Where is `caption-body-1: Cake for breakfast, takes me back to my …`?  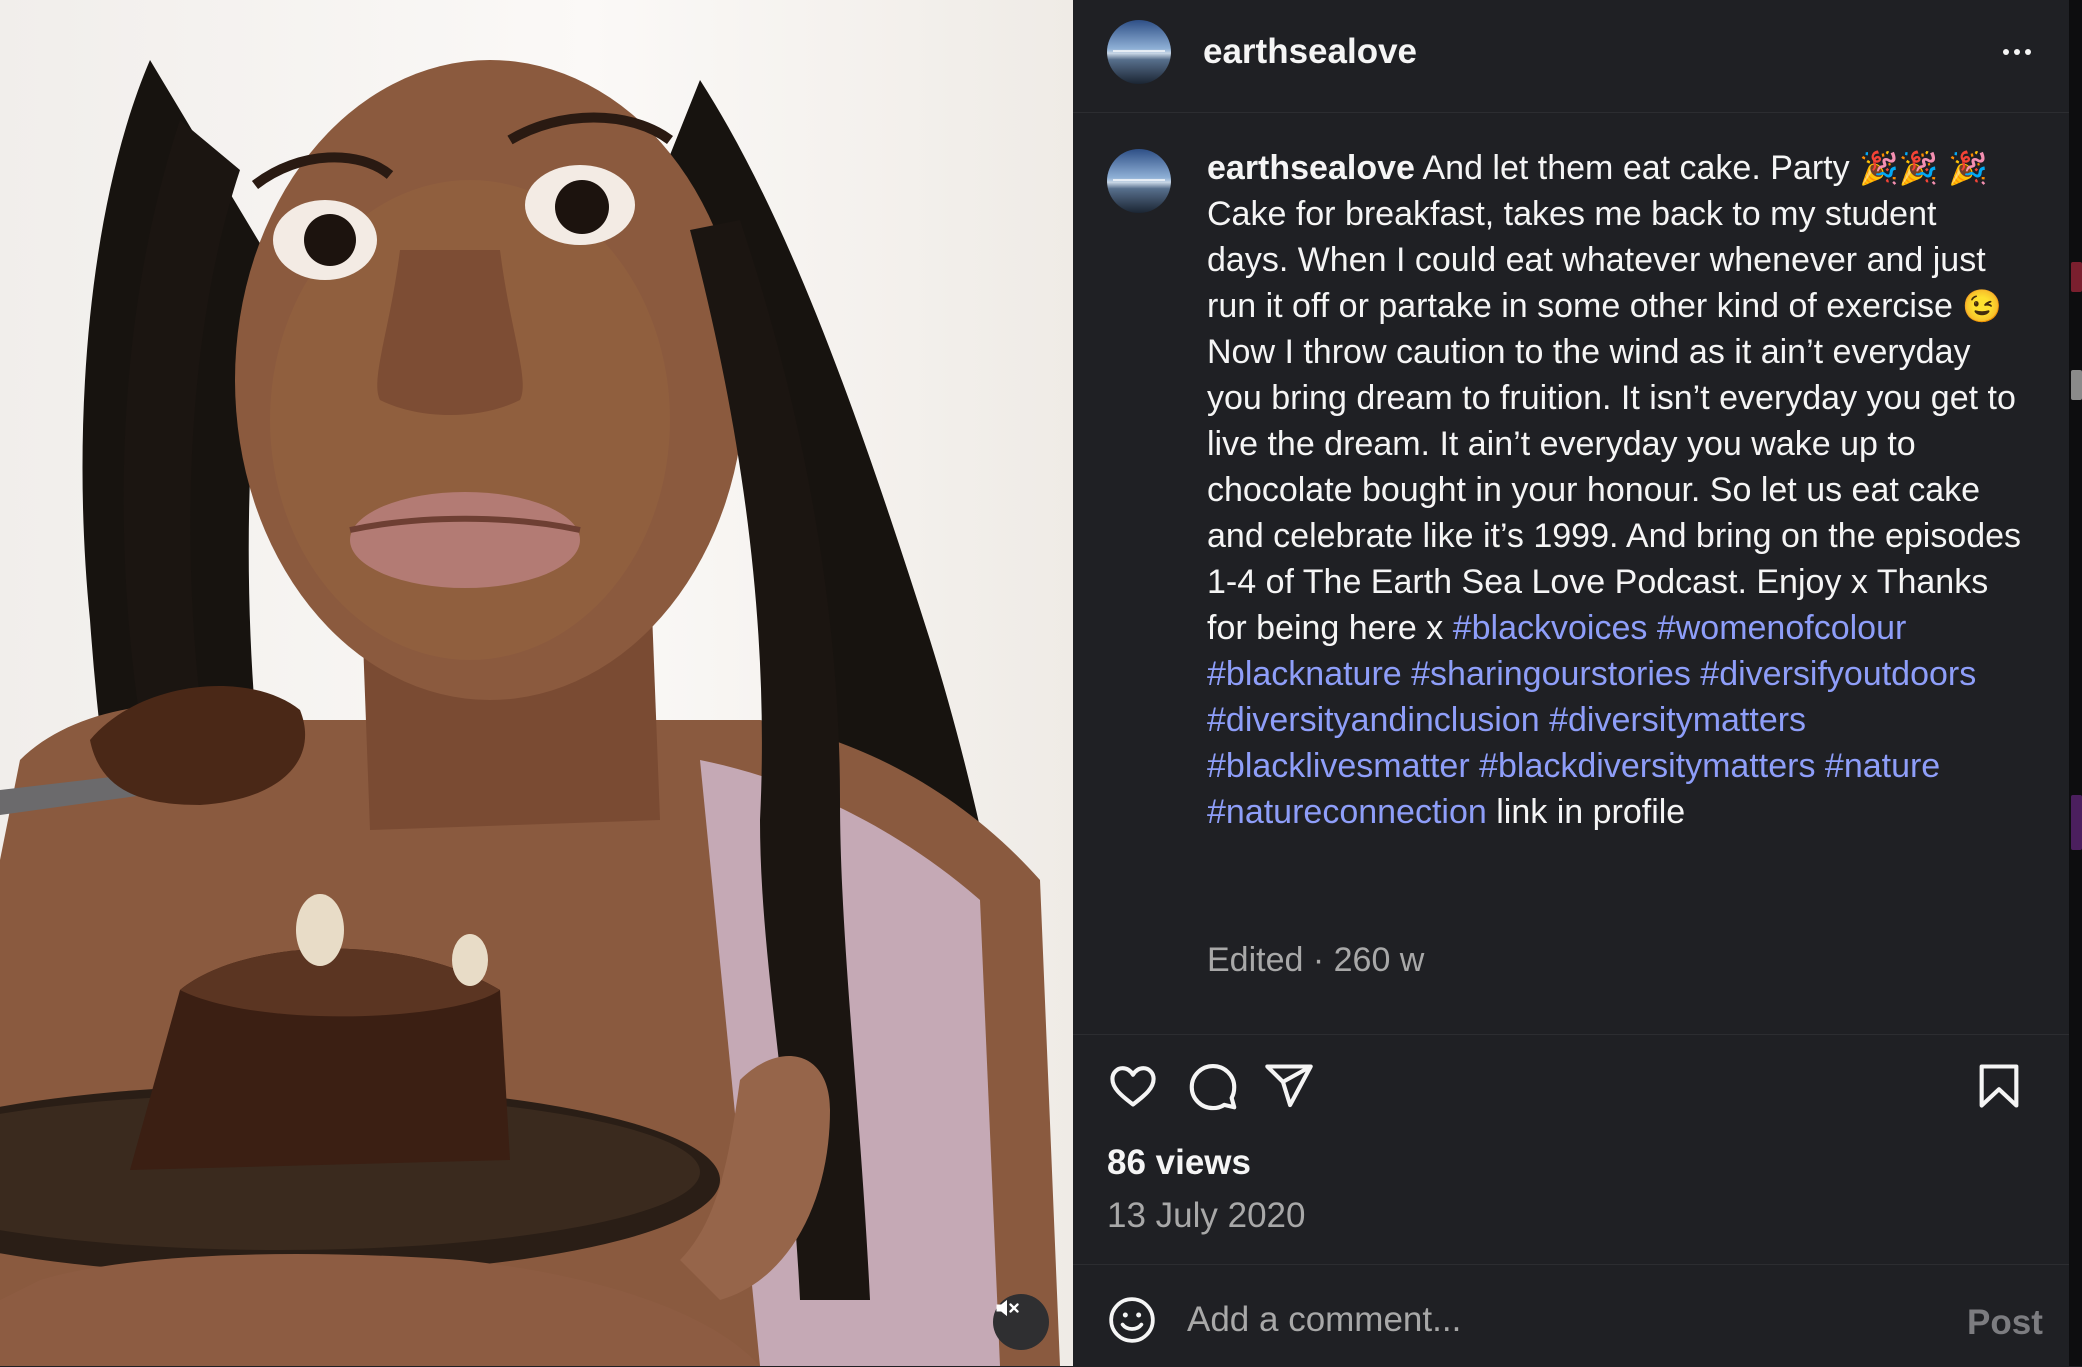 caption-body-1: Cake for breakfast, takes me back to my … is located at coordinates (1596, 260).